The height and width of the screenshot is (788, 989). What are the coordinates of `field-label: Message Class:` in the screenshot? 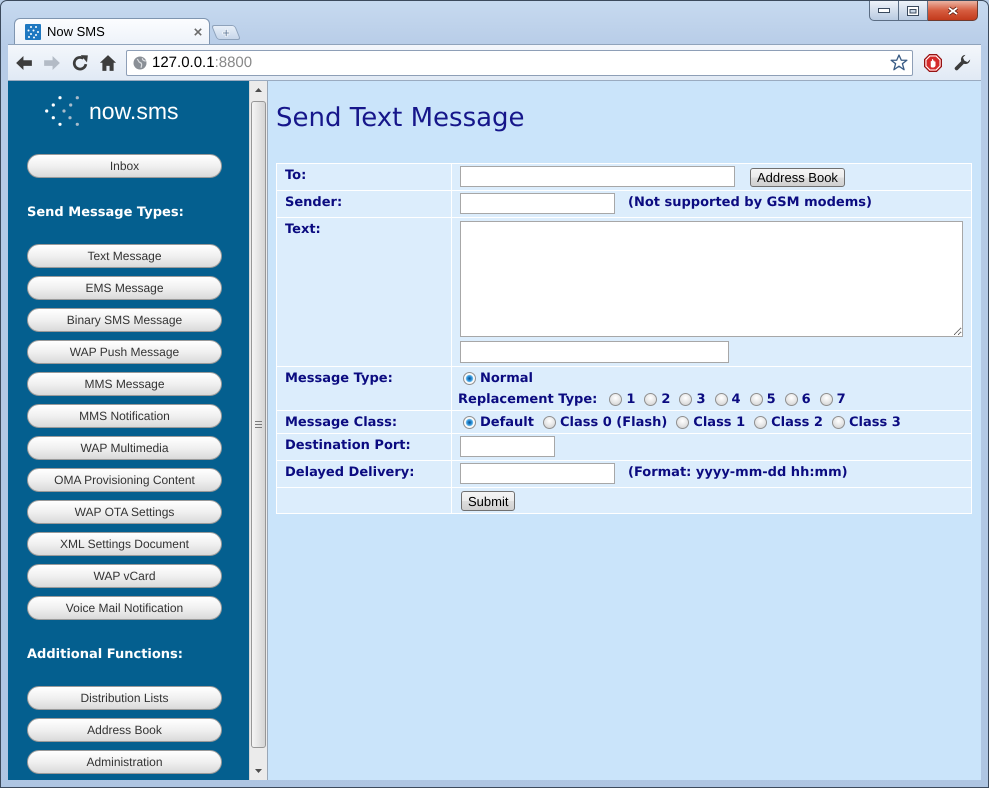 It's located at (341, 422).